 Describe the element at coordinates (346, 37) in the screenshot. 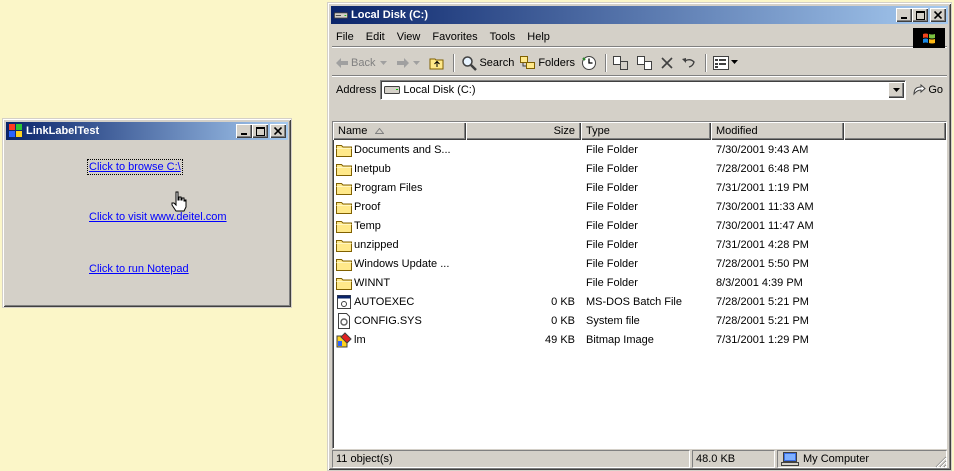

I see `menu-file: File` at that location.